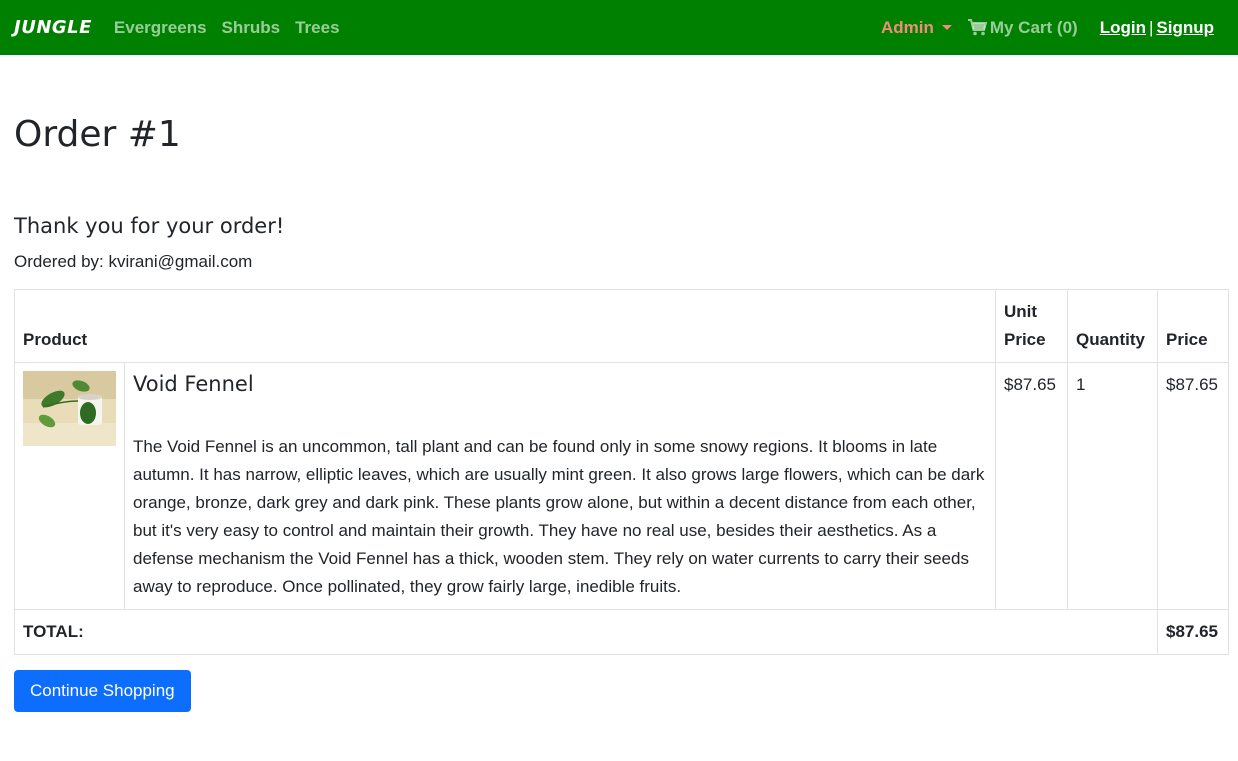 The width and height of the screenshot is (1238, 761). I want to click on table-header-row: Product Unit Price Quantity Price, so click(621, 326).